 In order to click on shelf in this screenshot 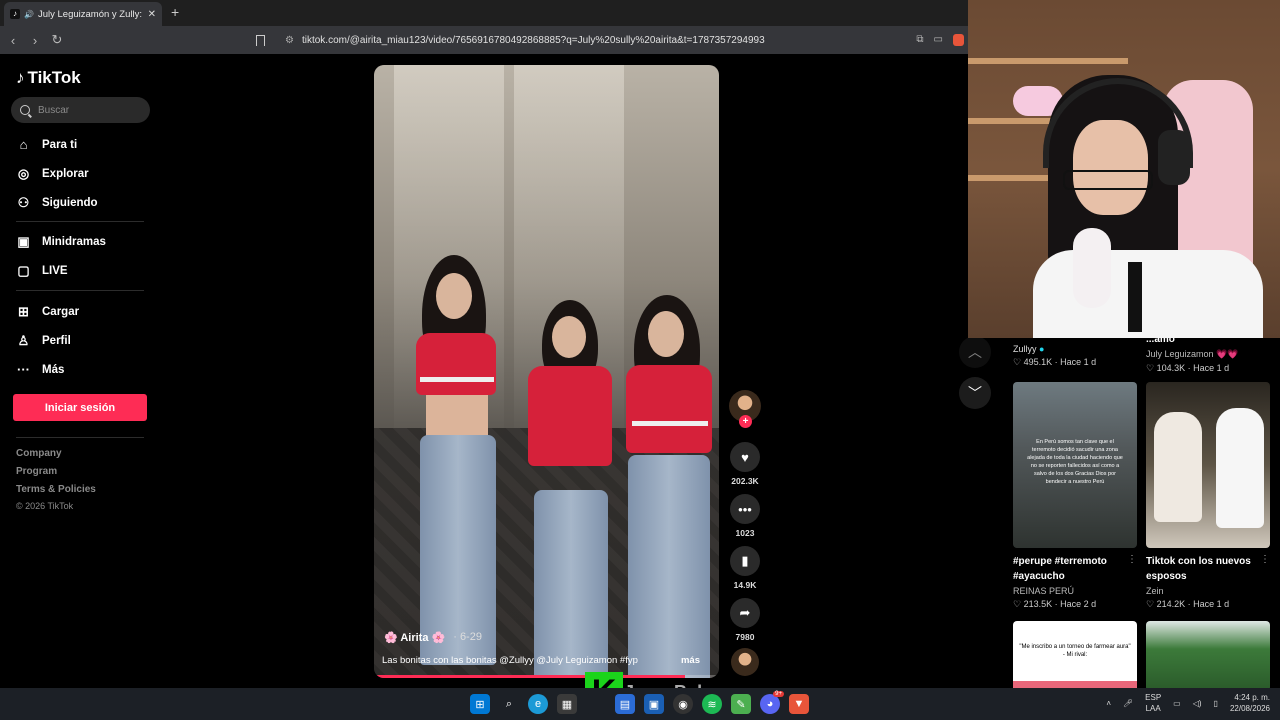, I will do `click(1048, 61)`.